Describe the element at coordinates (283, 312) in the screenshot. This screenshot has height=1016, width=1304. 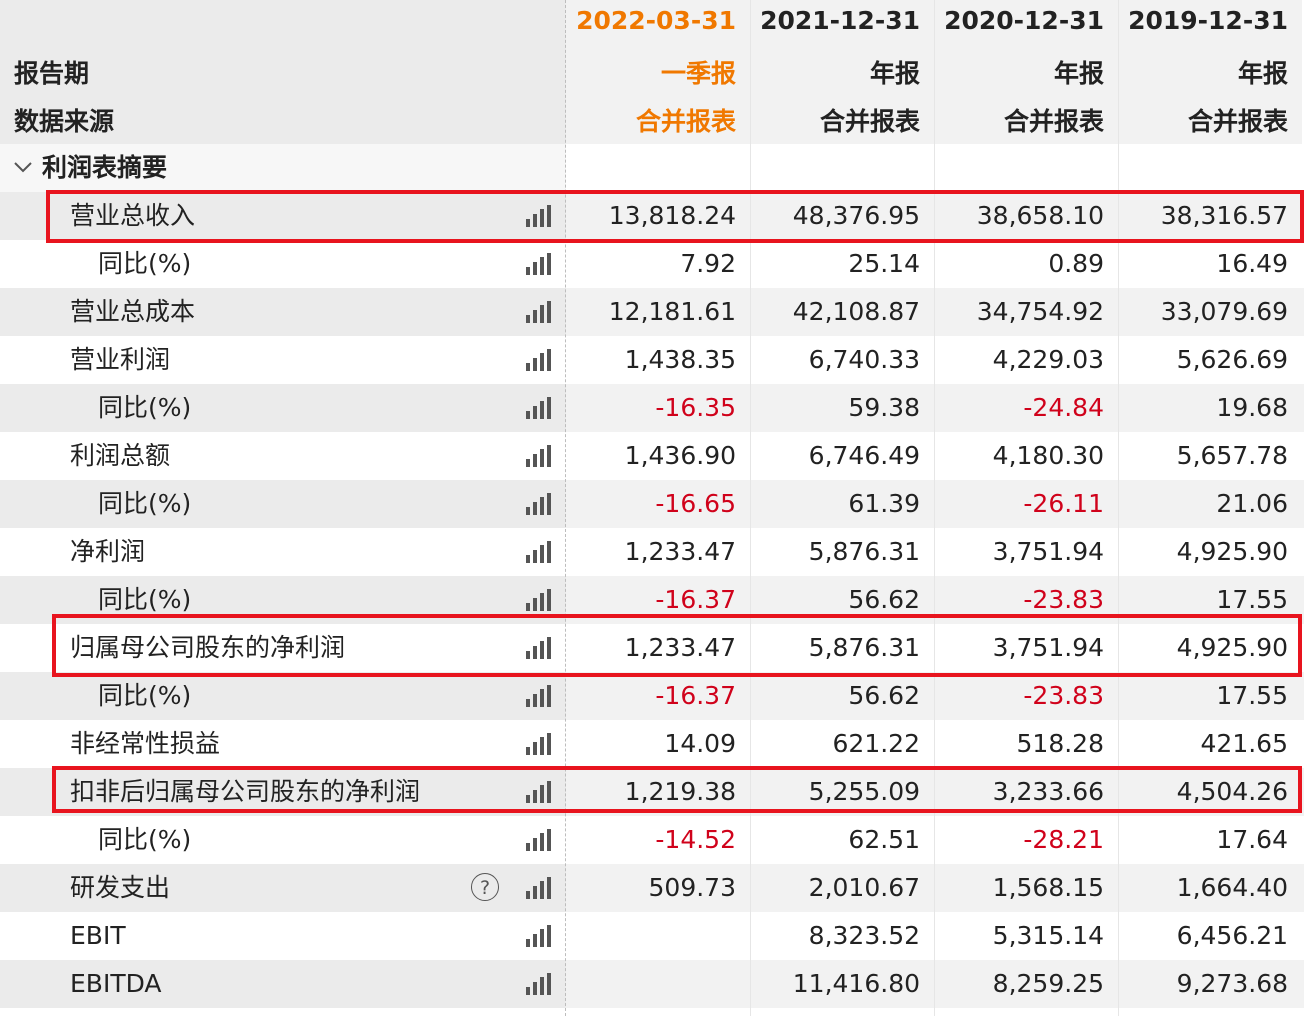
I see `row-label-cell: 营业总成本` at that location.